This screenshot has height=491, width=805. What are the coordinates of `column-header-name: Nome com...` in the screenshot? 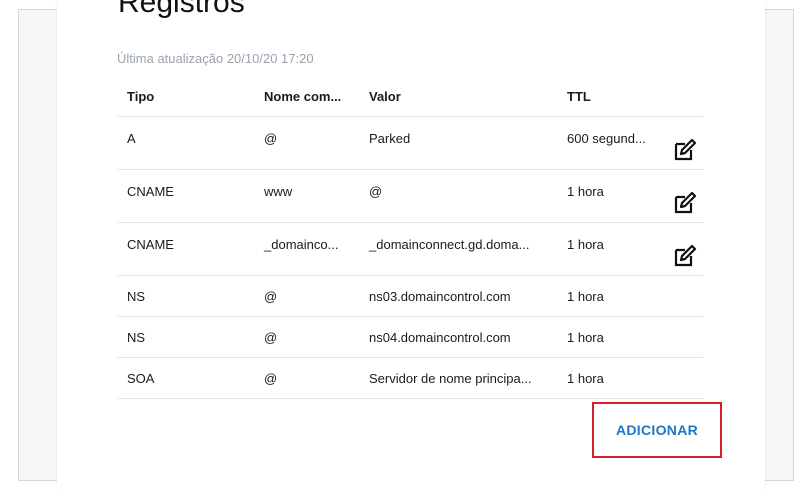 It's located at (306, 97).